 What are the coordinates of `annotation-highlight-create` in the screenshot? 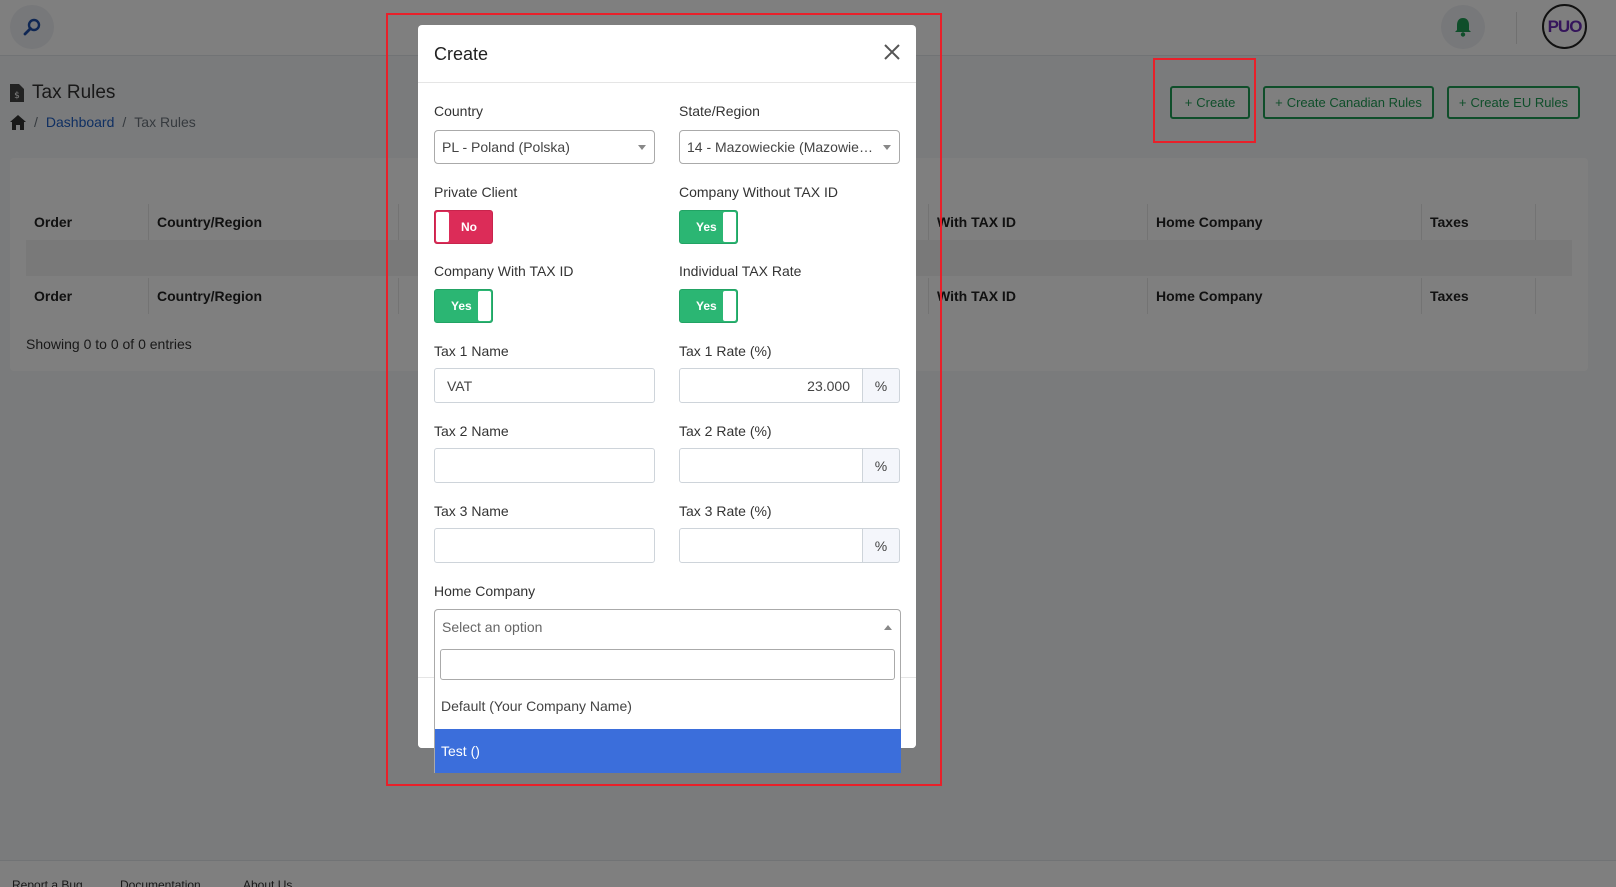 It's located at (1204, 100).